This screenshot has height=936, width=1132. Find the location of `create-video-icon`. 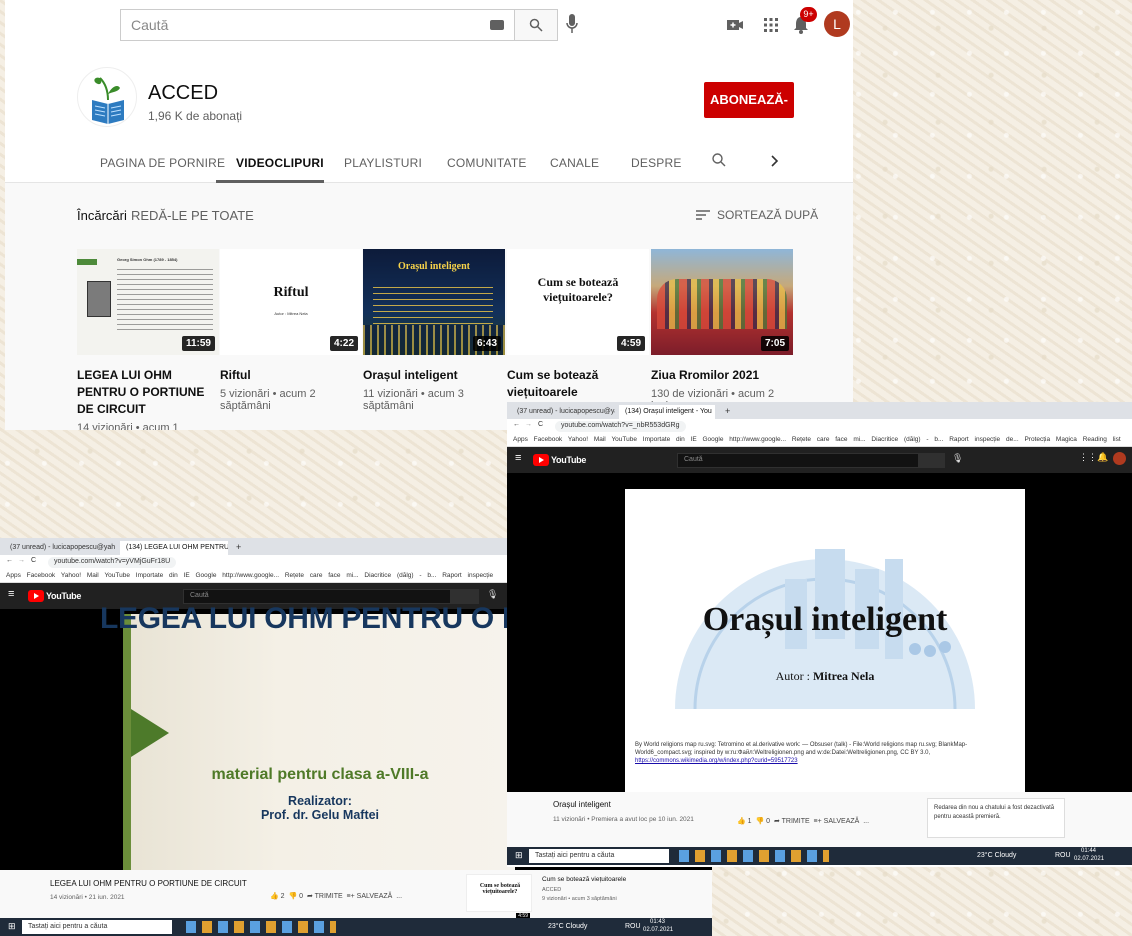

create-video-icon is located at coordinates (735, 25).